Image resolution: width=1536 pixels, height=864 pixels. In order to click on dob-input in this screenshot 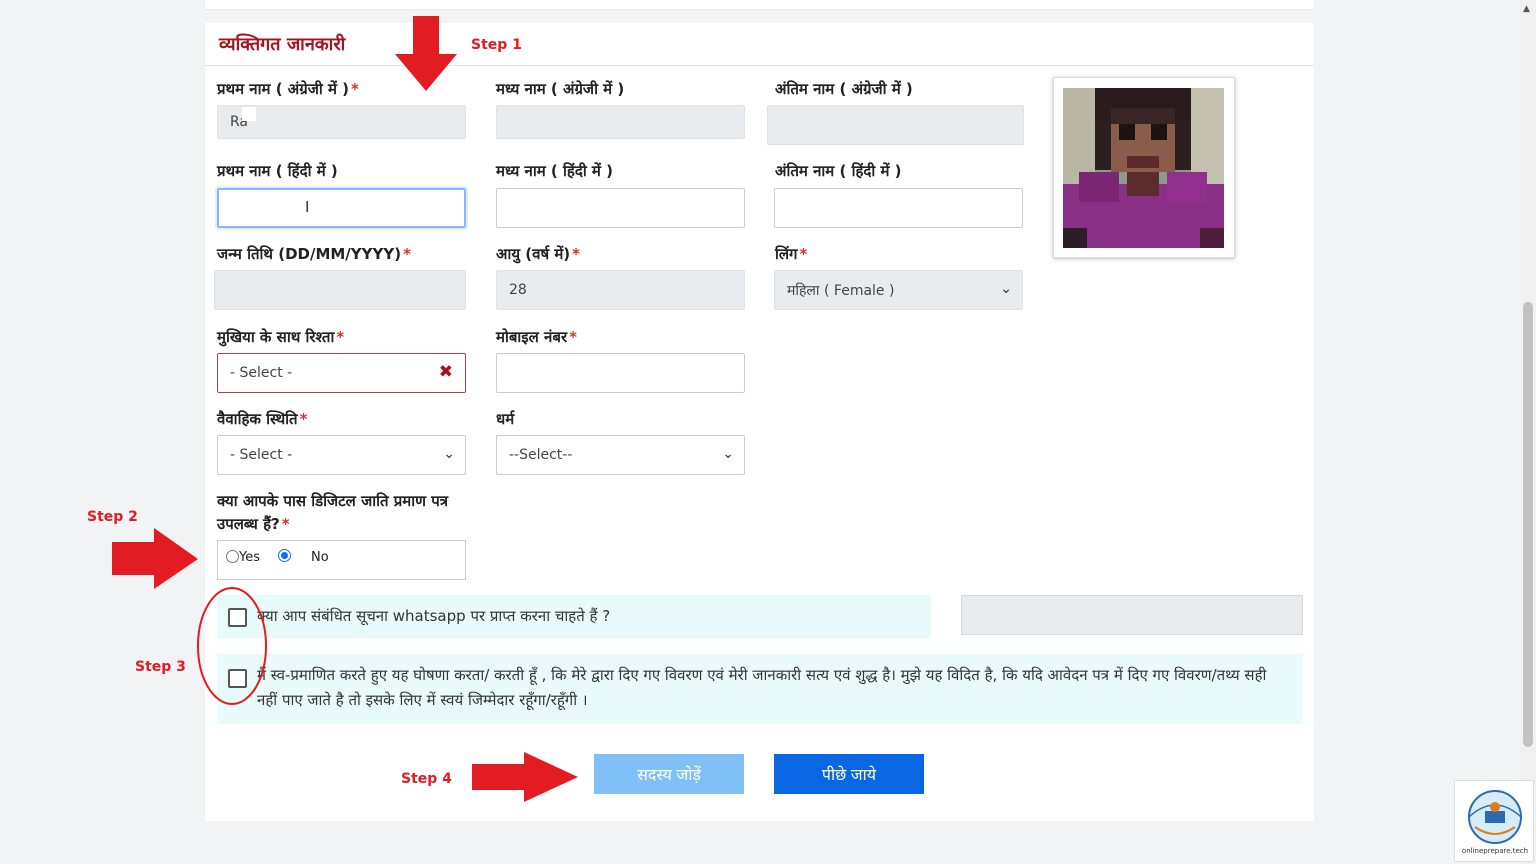, I will do `click(340, 290)`.